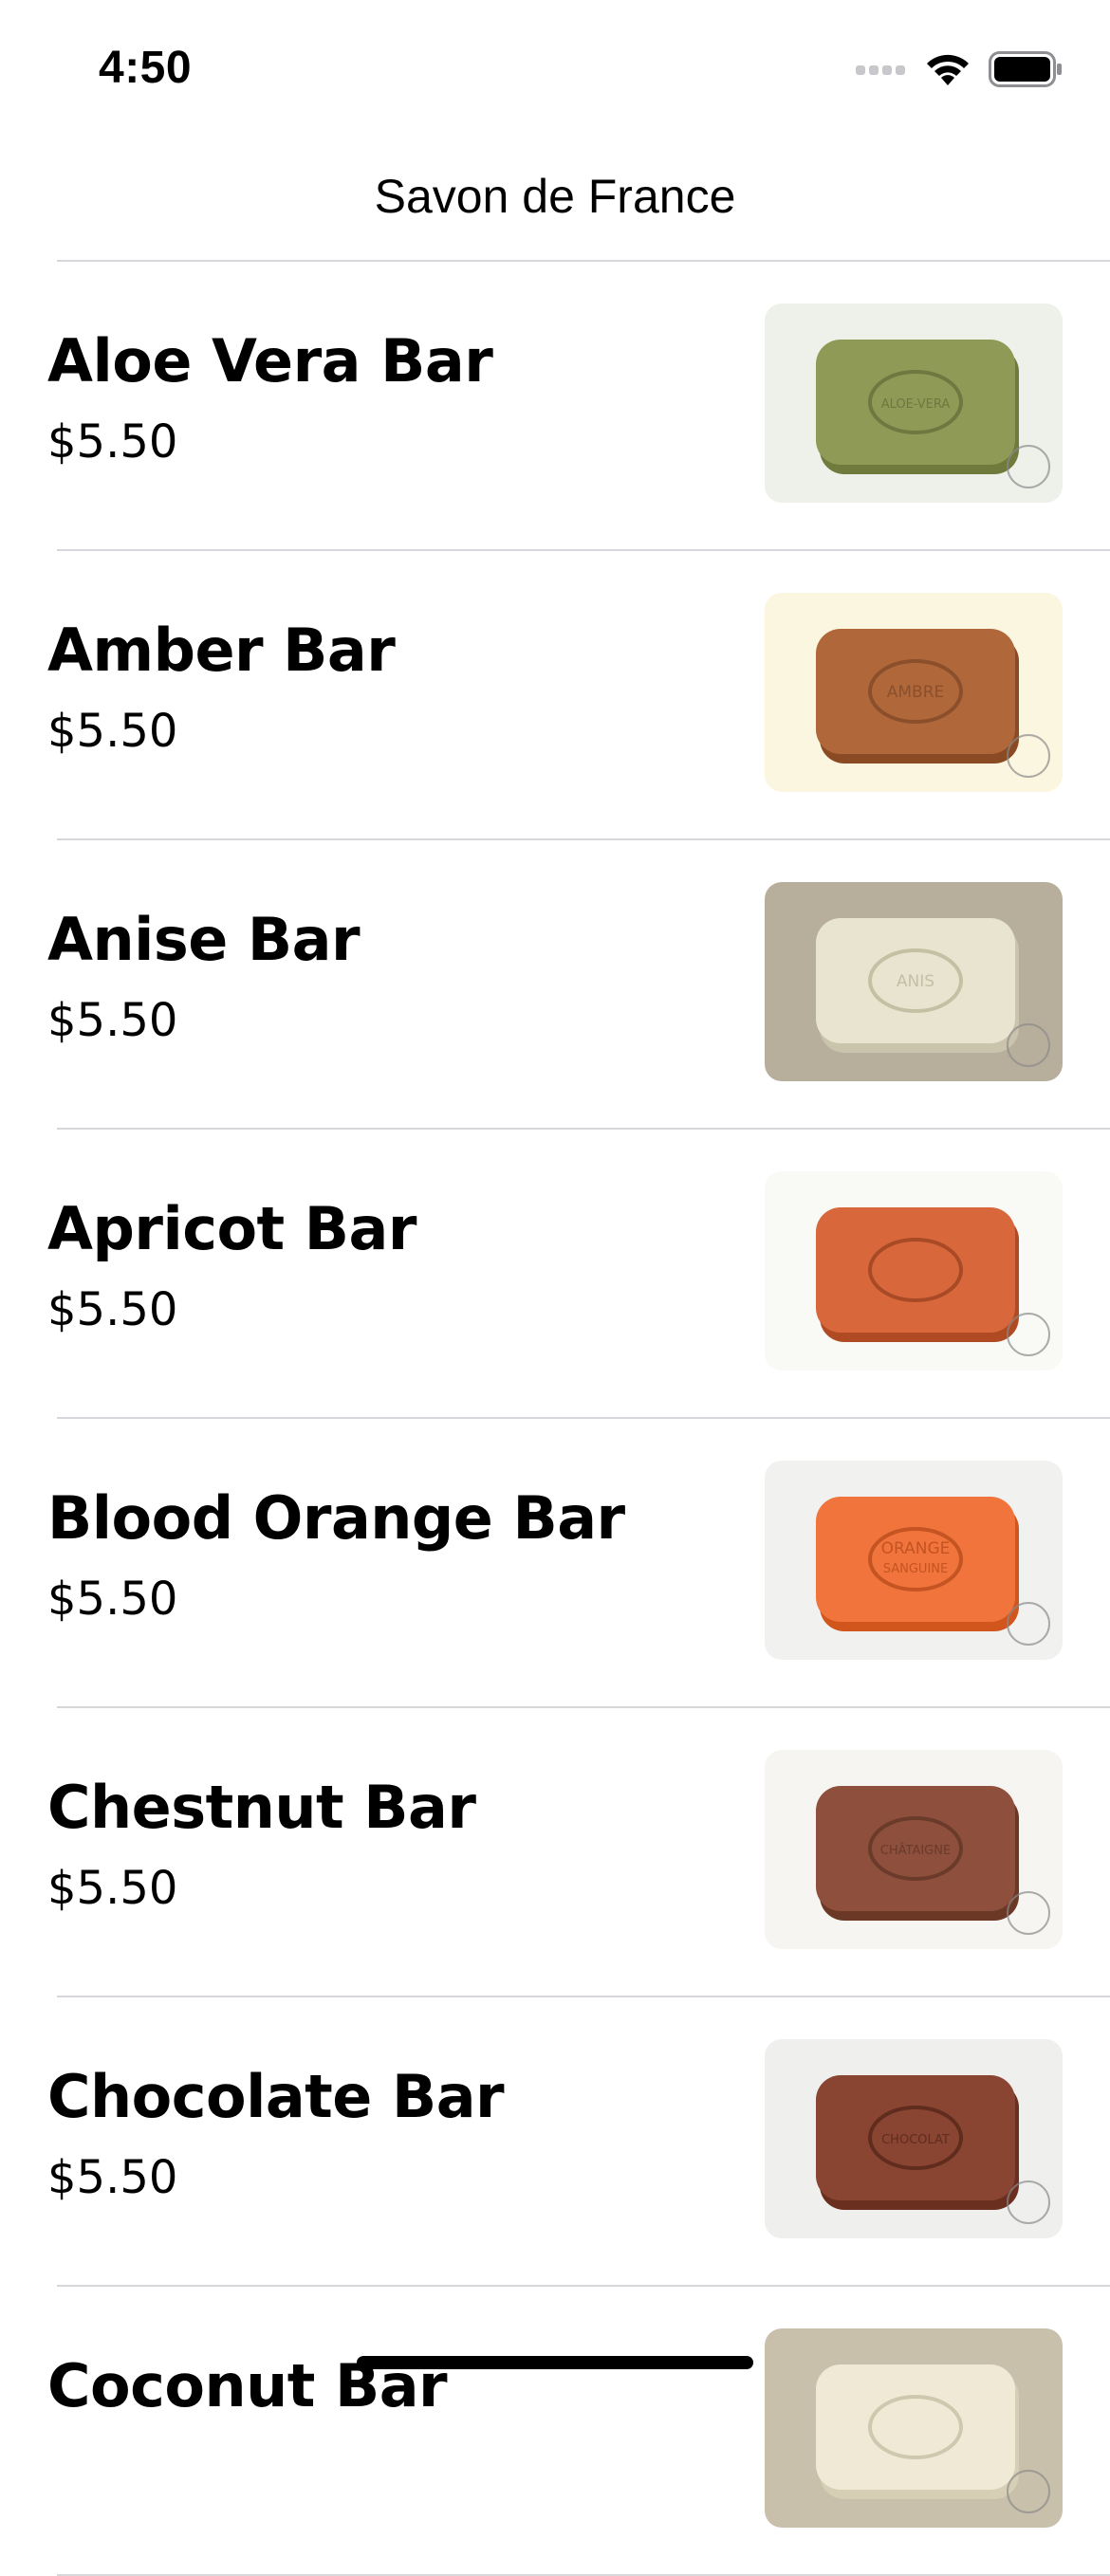  What do you see at coordinates (555, 196) in the screenshot?
I see `page-title: Savon de France` at bounding box center [555, 196].